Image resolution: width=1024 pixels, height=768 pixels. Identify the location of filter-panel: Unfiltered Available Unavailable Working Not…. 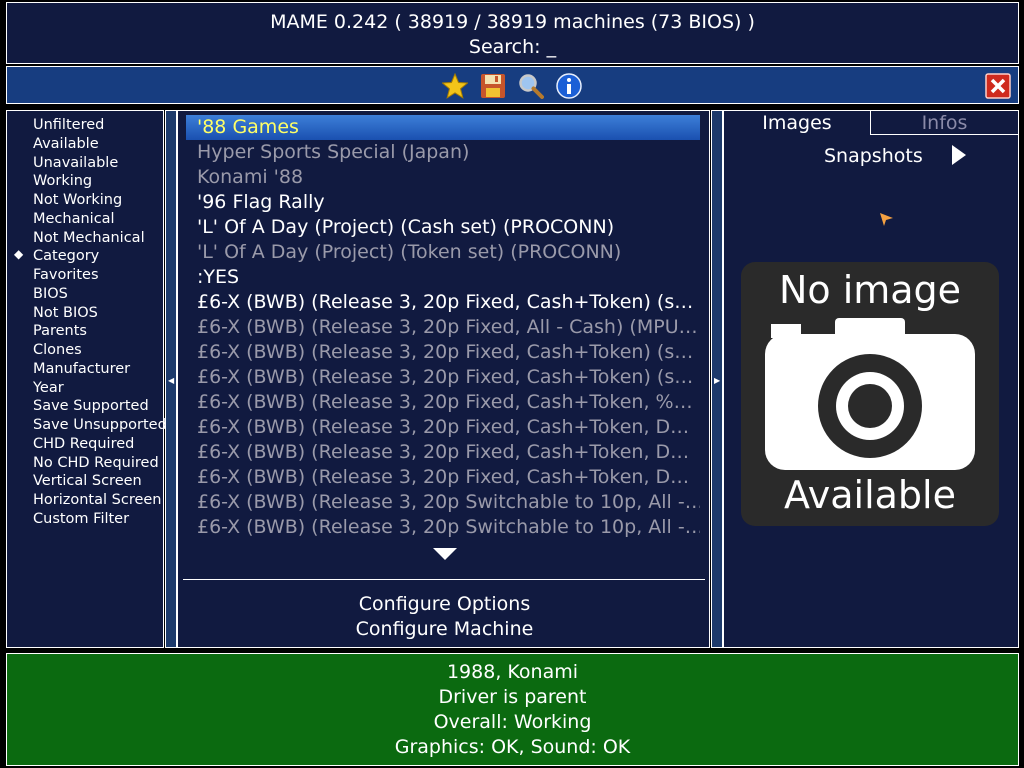
(86, 379).